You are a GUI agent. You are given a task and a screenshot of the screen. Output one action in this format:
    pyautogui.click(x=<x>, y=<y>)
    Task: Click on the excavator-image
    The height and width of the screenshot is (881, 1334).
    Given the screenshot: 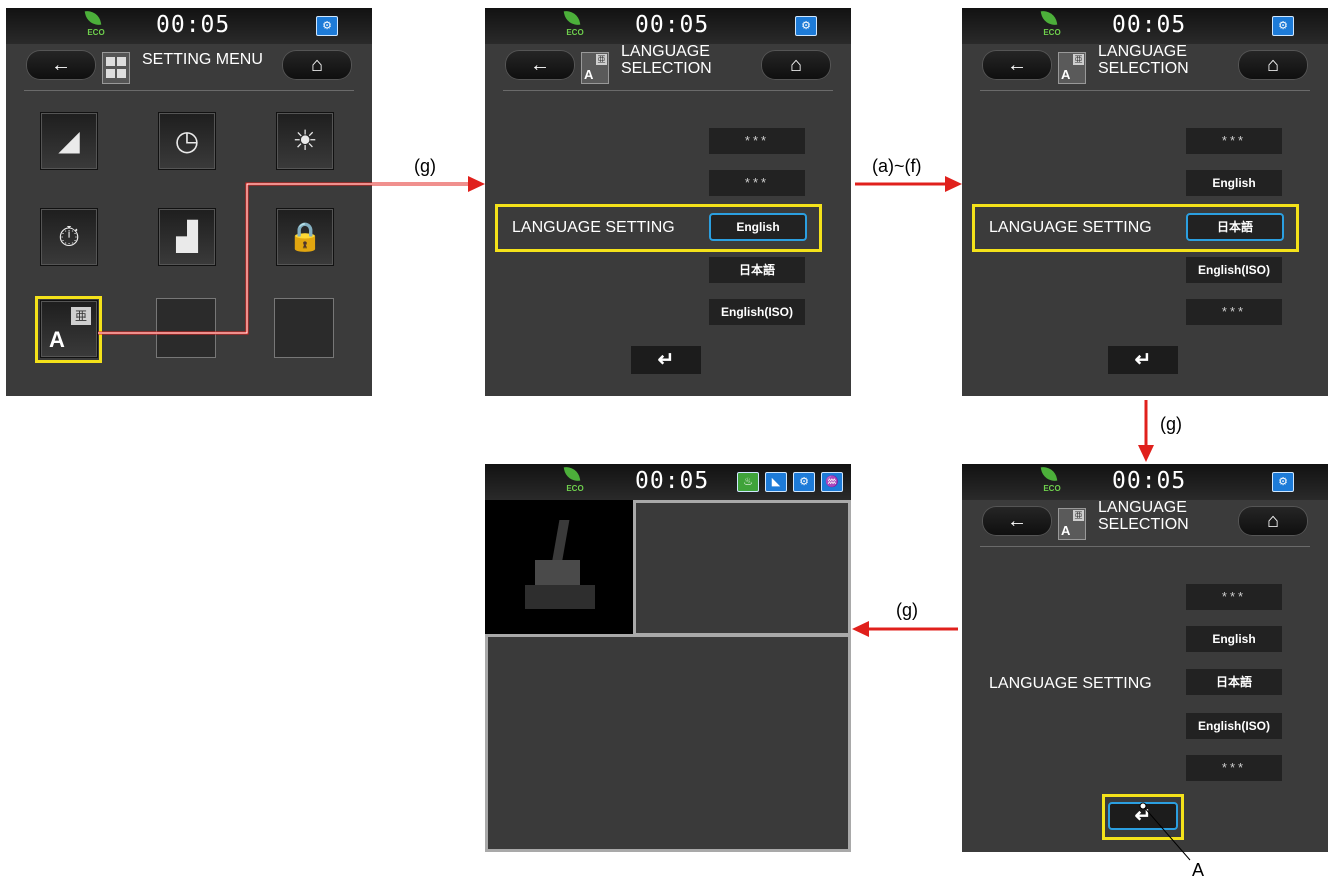 What is the action you would take?
    pyautogui.click(x=560, y=567)
    